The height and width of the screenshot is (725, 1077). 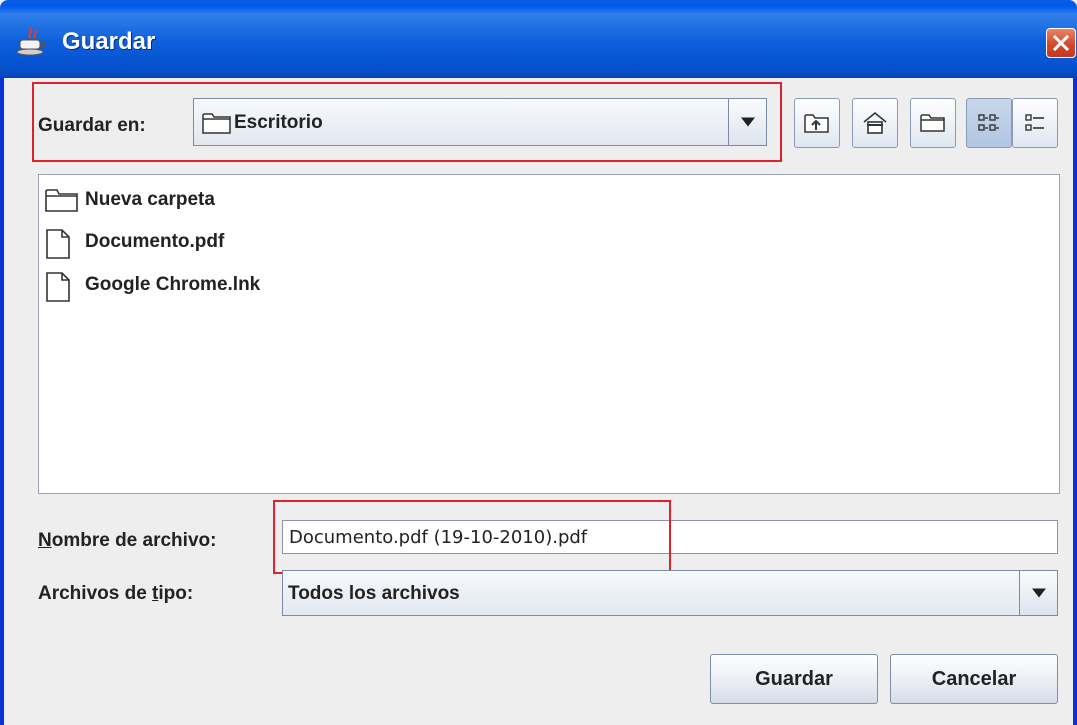 What do you see at coordinates (374, 593) in the screenshot?
I see `filetype-value: Todos los archivos` at bounding box center [374, 593].